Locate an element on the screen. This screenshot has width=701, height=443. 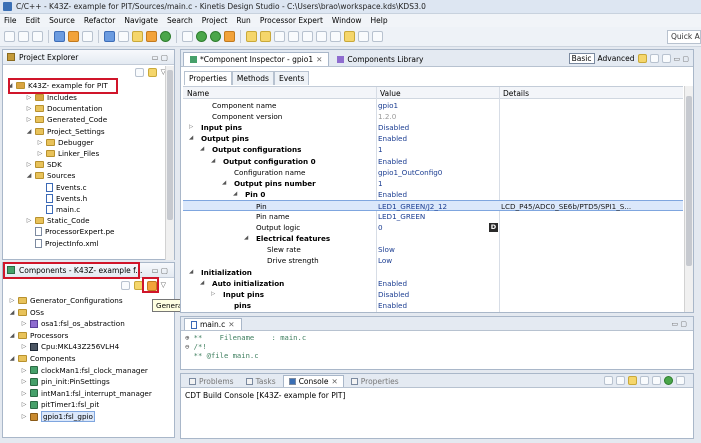
property-row: pins Enabled is located at coordinates (433, 305).